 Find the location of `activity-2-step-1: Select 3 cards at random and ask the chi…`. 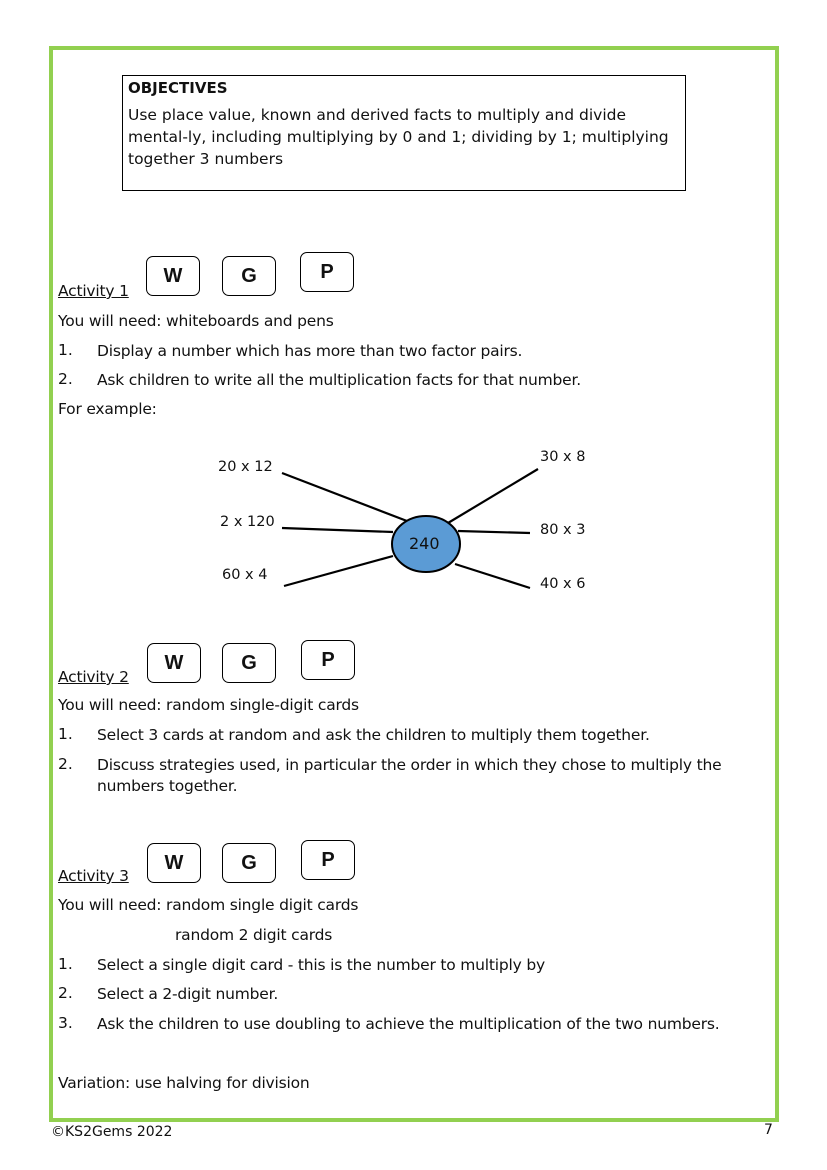

activity-2-step-1: Select 3 cards at random and ask the chi… is located at coordinates (373, 735).